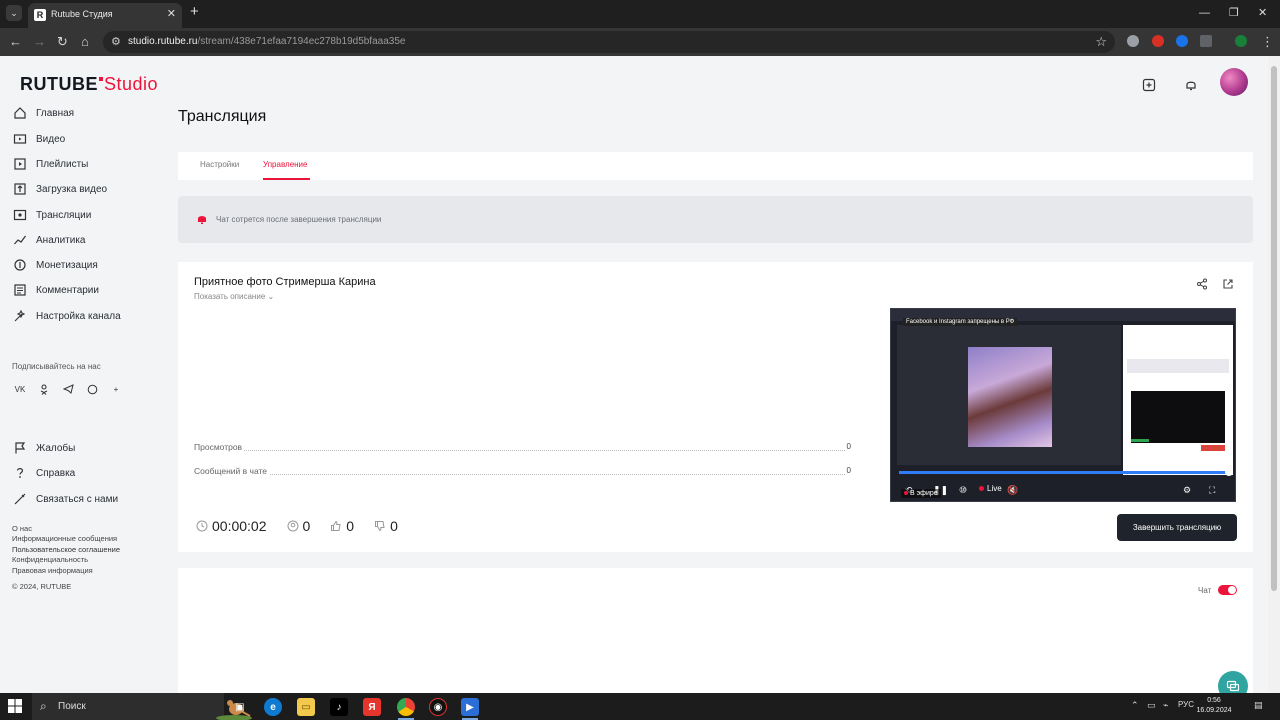 This screenshot has height=720, width=1280. What do you see at coordinates (306, 707) in the screenshot?
I see `file-explorer-icon: ▭` at bounding box center [306, 707].